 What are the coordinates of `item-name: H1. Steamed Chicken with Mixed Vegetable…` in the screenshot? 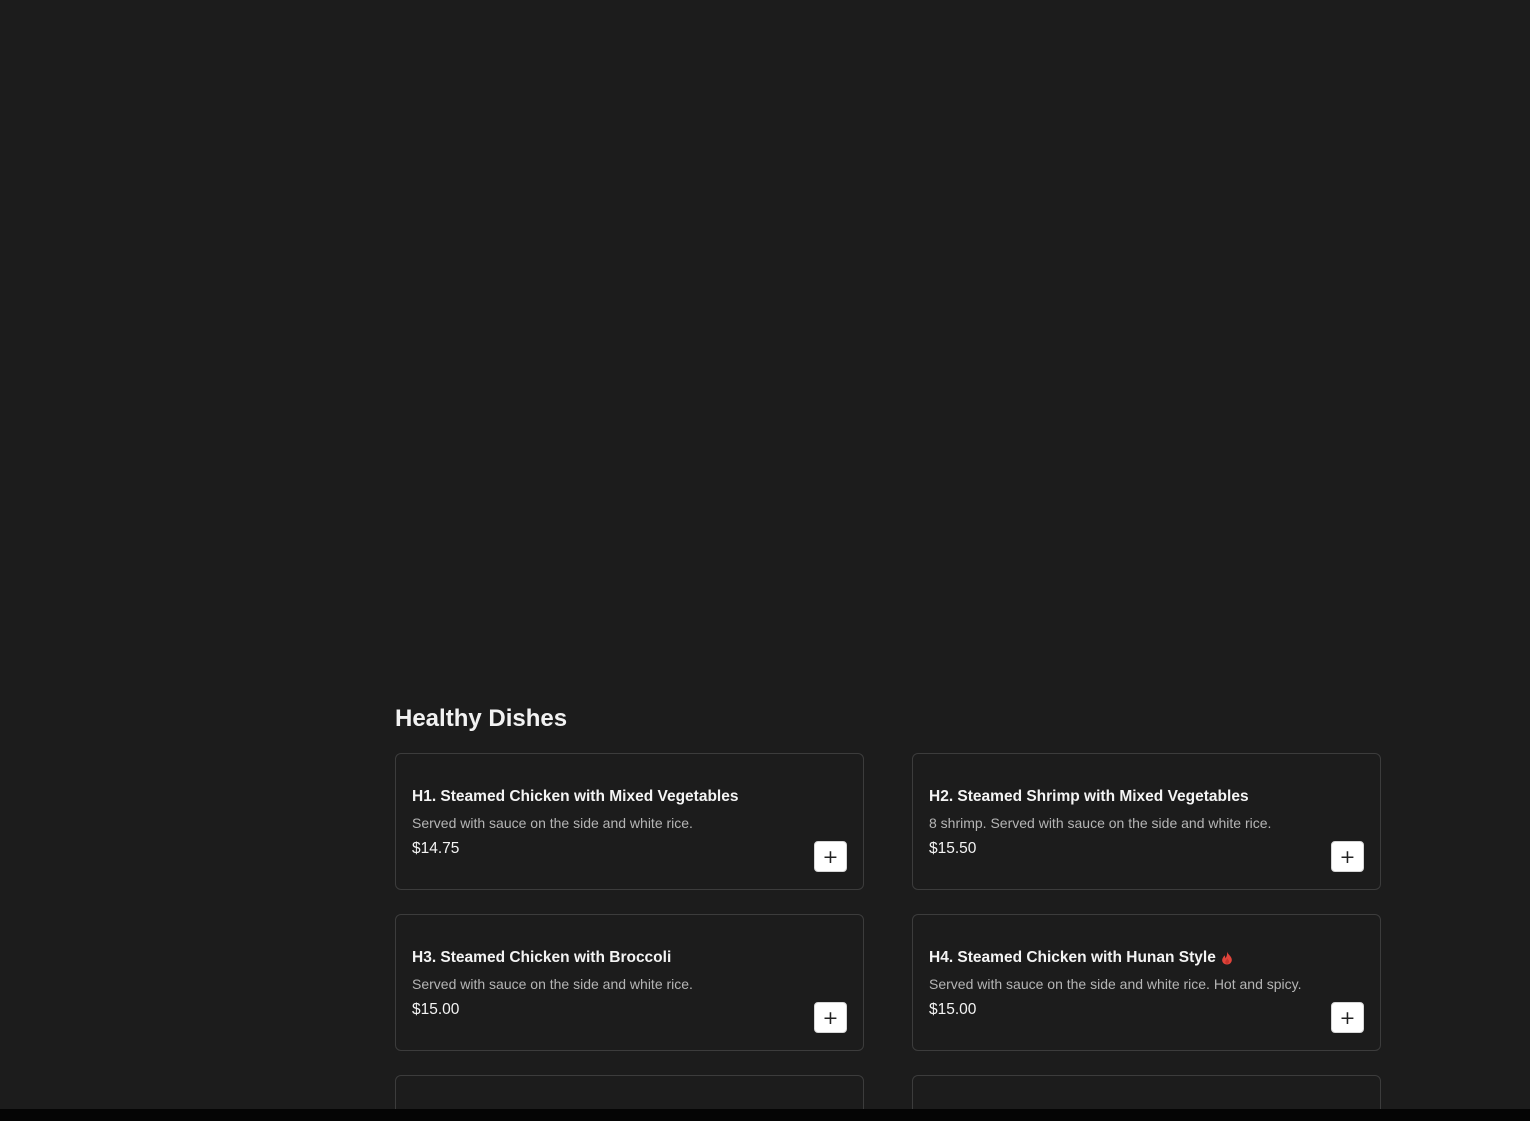 It's located at (629, 797).